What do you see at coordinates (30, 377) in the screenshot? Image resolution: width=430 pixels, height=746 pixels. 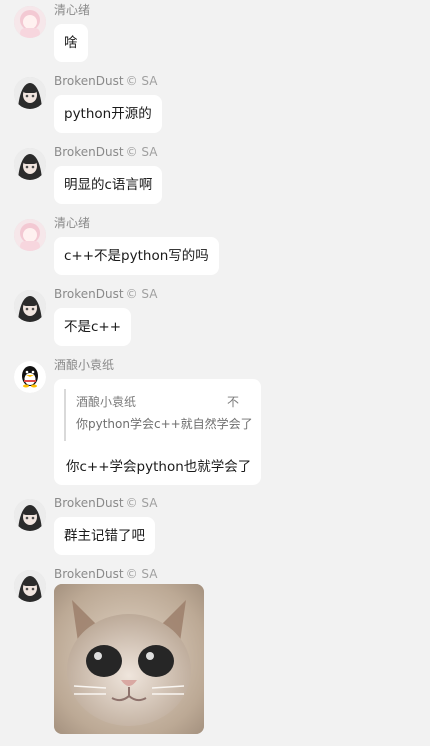 I see `user-avatar-qq-penguin` at bounding box center [30, 377].